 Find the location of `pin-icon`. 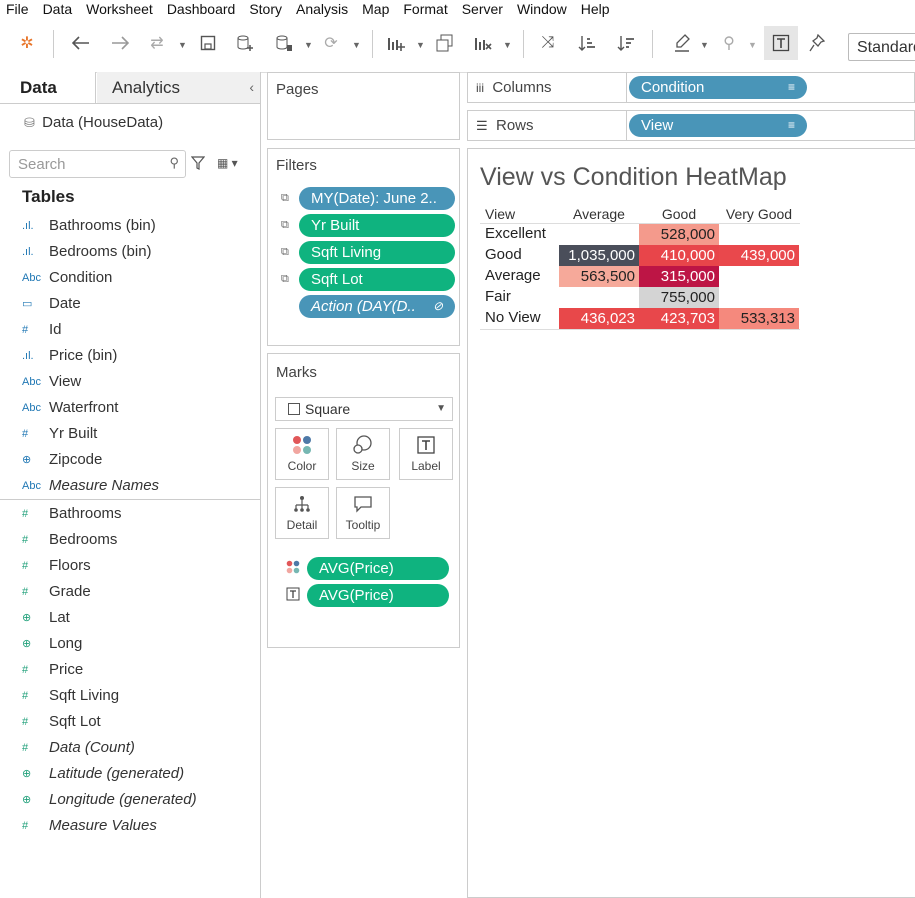

pin-icon is located at coordinates (817, 43).